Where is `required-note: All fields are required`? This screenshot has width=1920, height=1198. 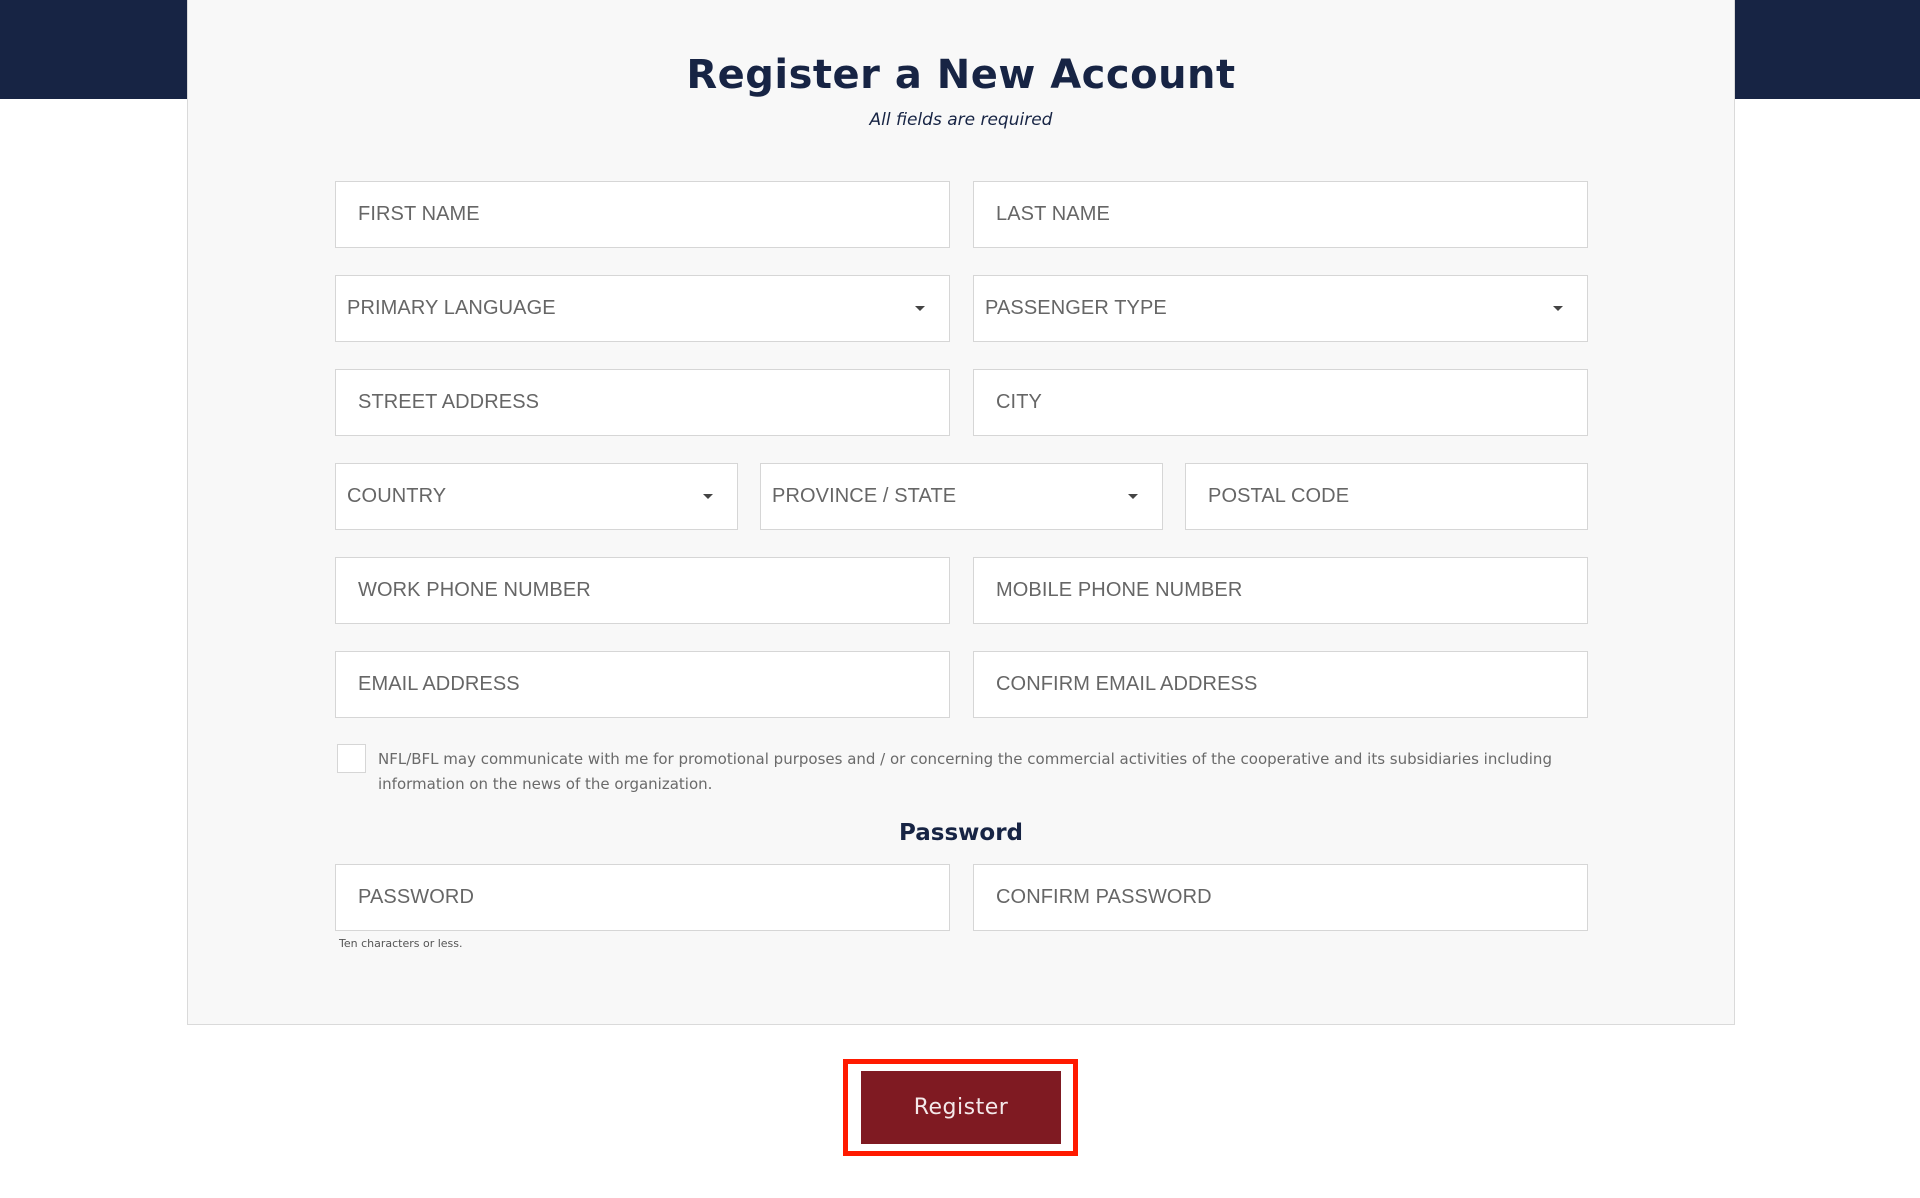 required-note: All fields are required is located at coordinates (961, 120).